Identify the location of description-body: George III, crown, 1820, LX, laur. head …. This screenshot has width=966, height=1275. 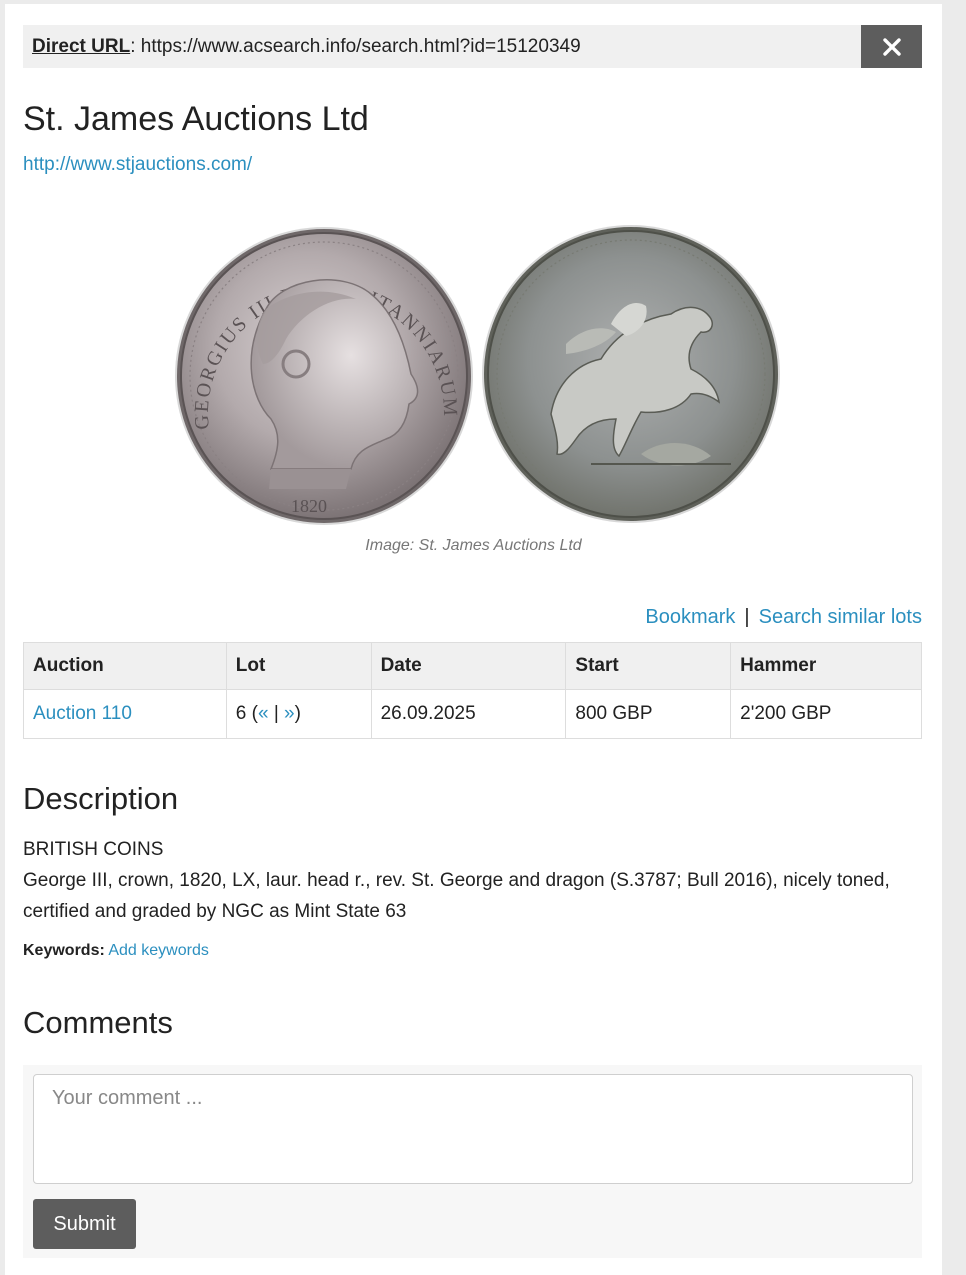
(456, 896).